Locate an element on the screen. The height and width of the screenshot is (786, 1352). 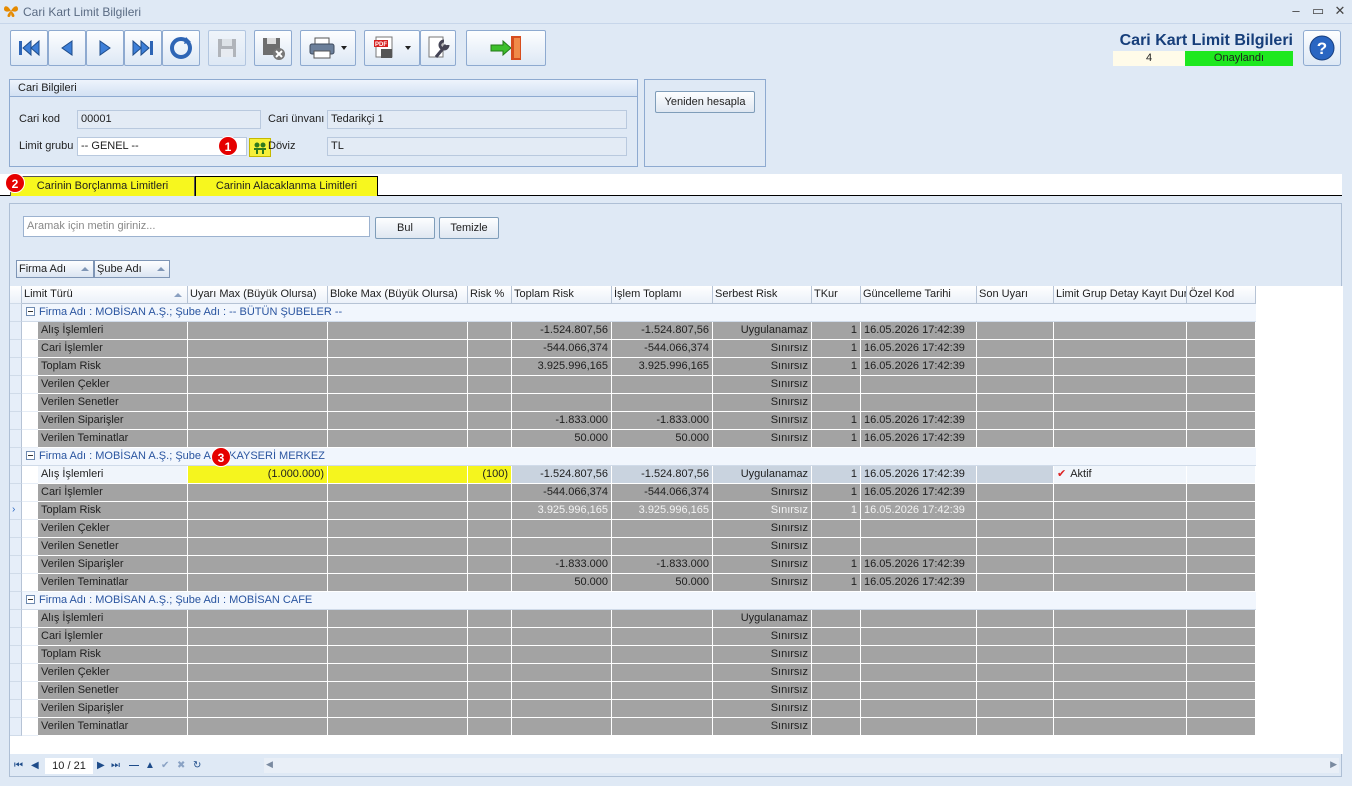
grid-cell: (100) is located at coordinates (490, 475).